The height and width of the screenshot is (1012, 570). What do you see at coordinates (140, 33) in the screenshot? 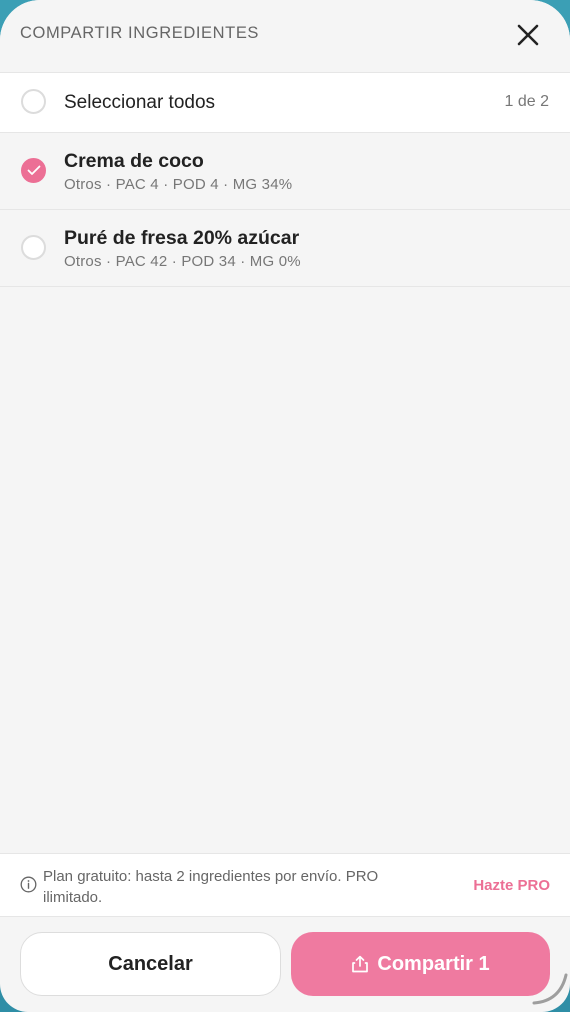
I see `sheet-title: COMPARTIR INGREDIENTES` at bounding box center [140, 33].